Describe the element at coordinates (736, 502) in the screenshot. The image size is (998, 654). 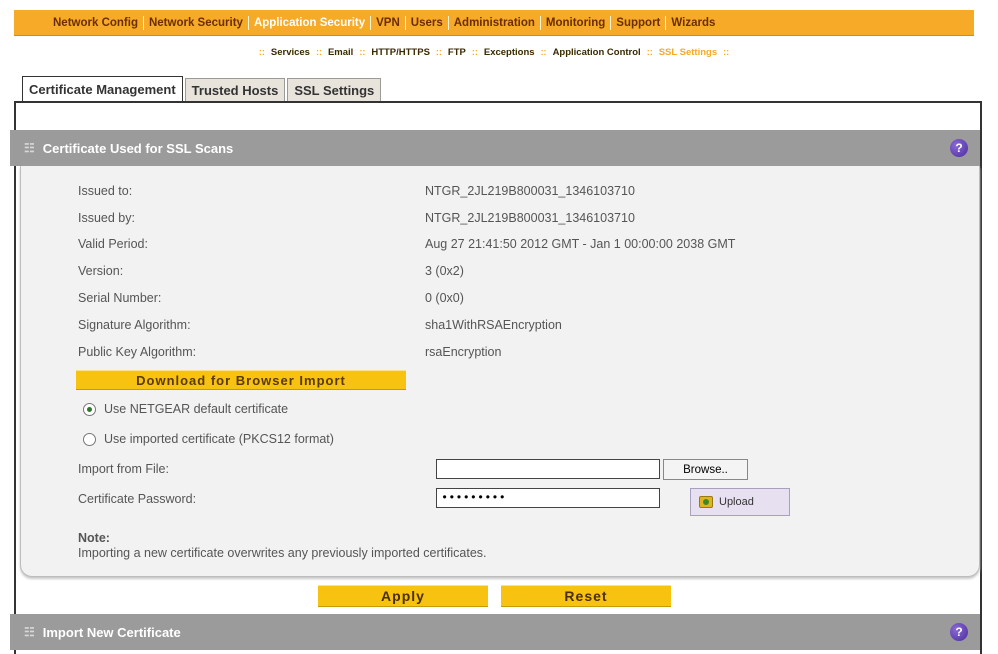
I see `upload-button-label: Upload` at that location.